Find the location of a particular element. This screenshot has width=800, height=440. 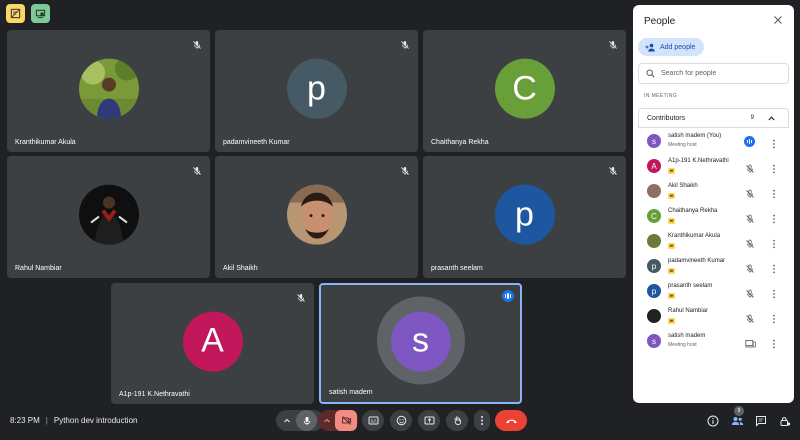

present-button is located at coordinates (429, 420).